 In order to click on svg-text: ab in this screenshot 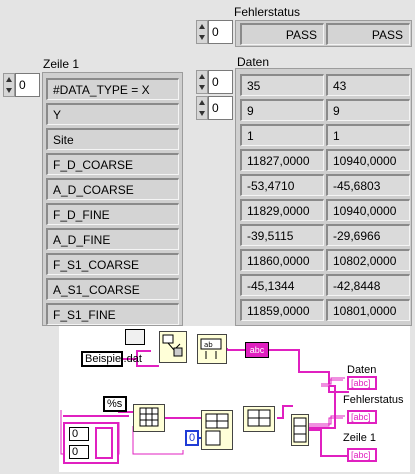, I will do `click(208, 345)`.